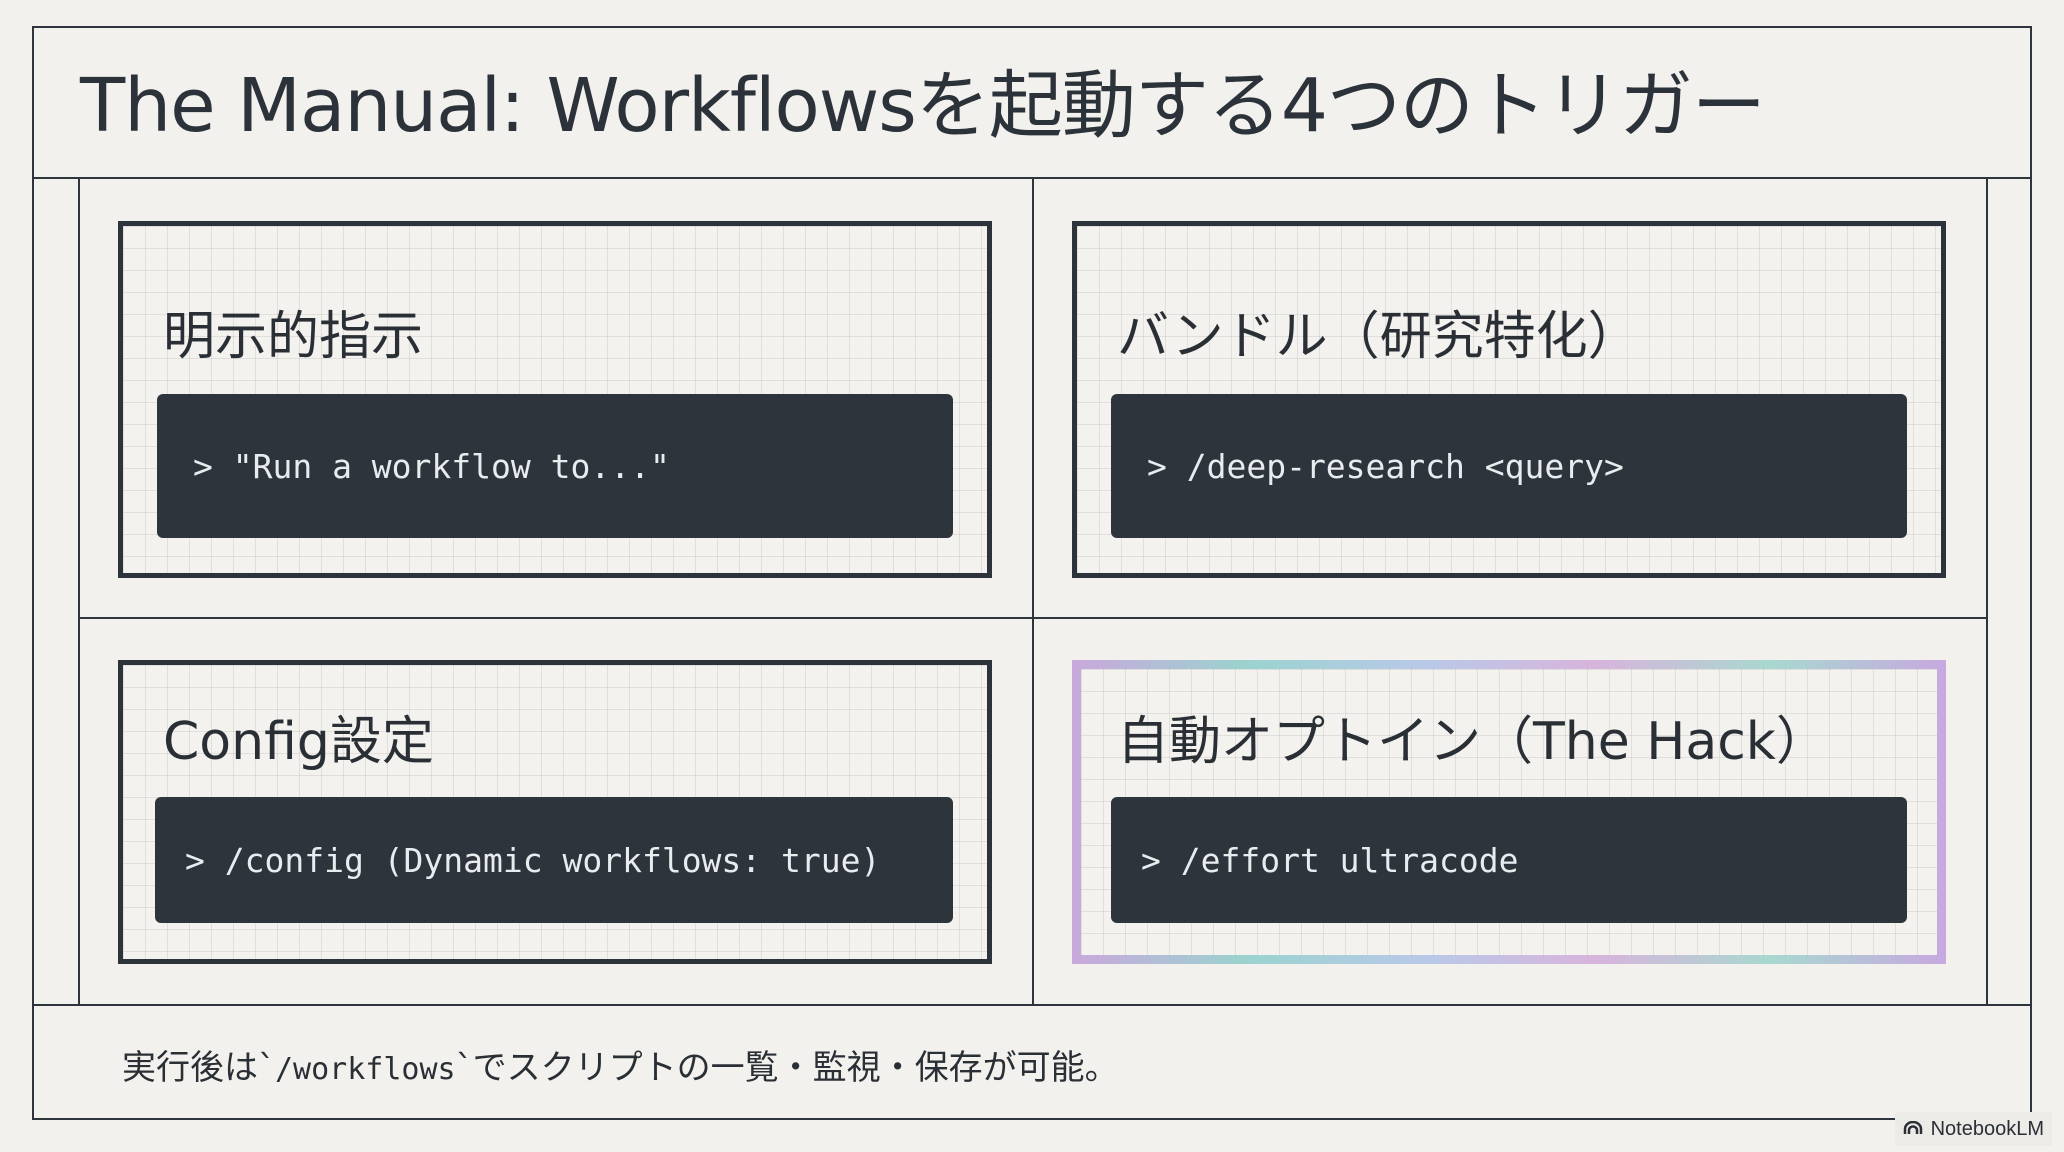 Image resolution: width=2064 pixels, height=1152 pixels. I want to click on trigger-card-bundle: バンドル（研究特化） > /deep-research <query>, so click(1509, 399).